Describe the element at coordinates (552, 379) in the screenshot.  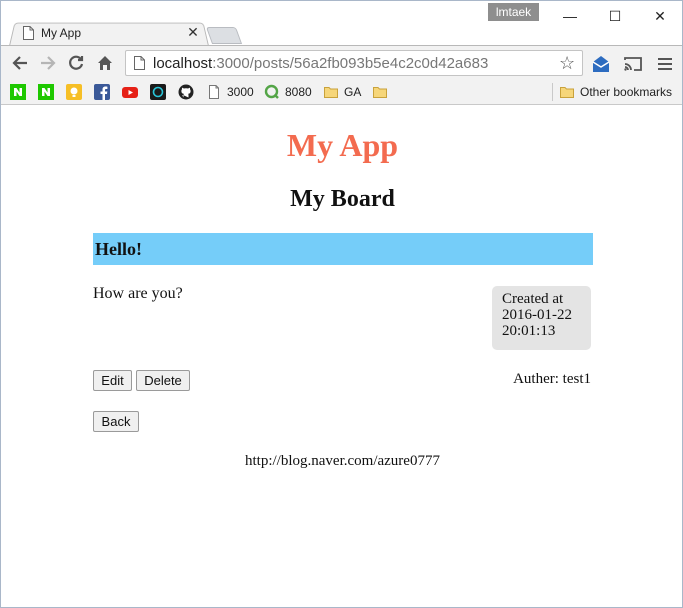
I see `author-label: Auther: test1` at that location.